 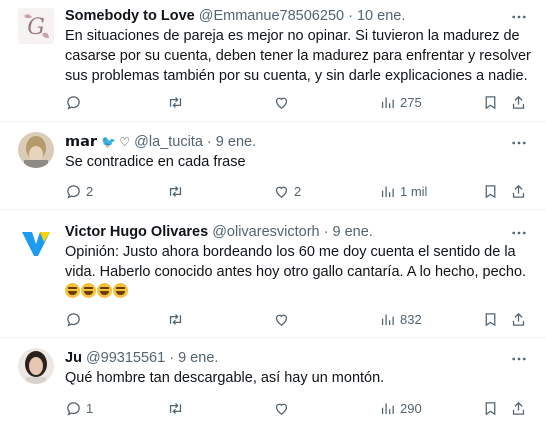 What do you see at coordinates (90, 191) in the screenshot?
I see `reply-count: 2` at bounding box center [90, 191].